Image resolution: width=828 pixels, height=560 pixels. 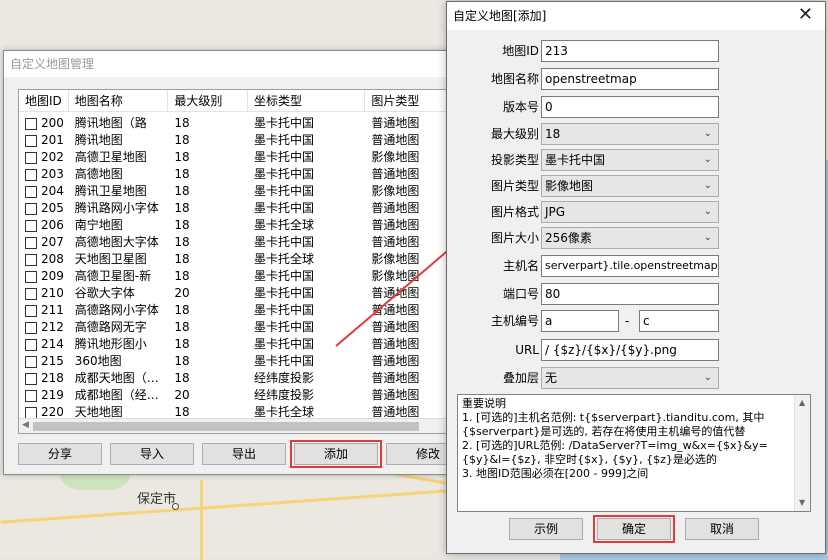 What do you see at coordinates (407, 100) in the screenshot?
I see `column-header-imgtype: 图片类型` at bounding box center [407, 100].